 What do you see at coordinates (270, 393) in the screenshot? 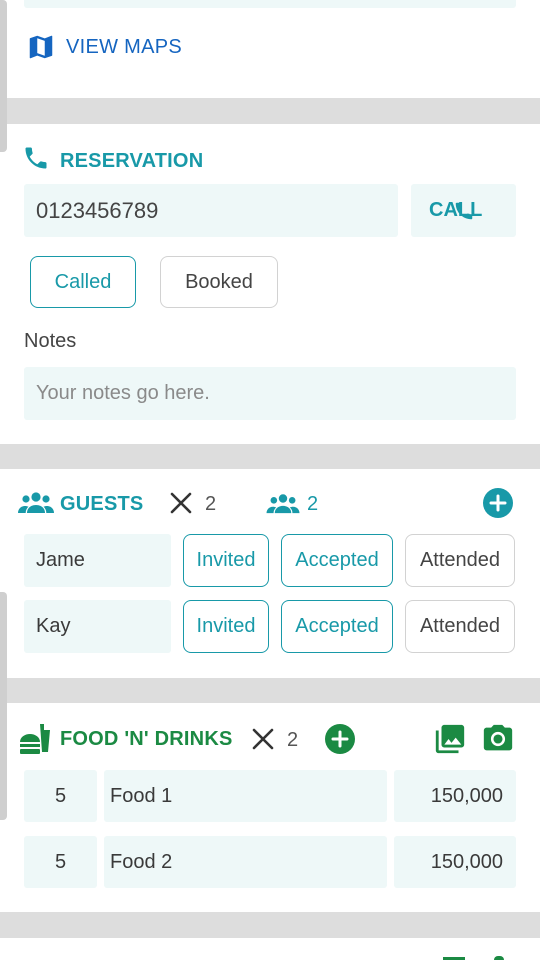
I see `notes-input: Your notes go here.` at bounding box center [270, 393].